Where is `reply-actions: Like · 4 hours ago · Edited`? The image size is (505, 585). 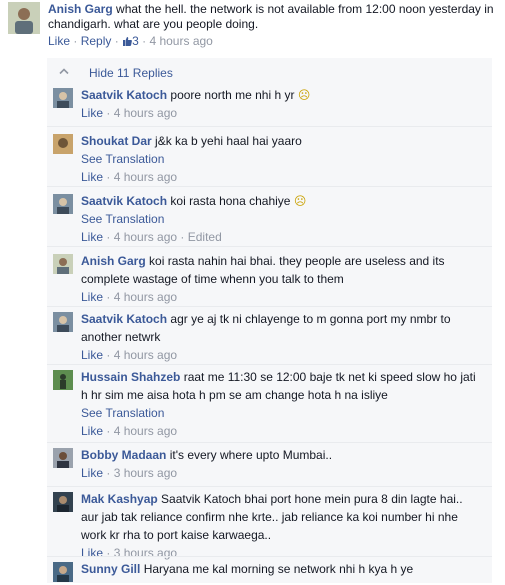
reply-actions: Like · 4 hours ago · Edited is located at coordinates (151, 237).